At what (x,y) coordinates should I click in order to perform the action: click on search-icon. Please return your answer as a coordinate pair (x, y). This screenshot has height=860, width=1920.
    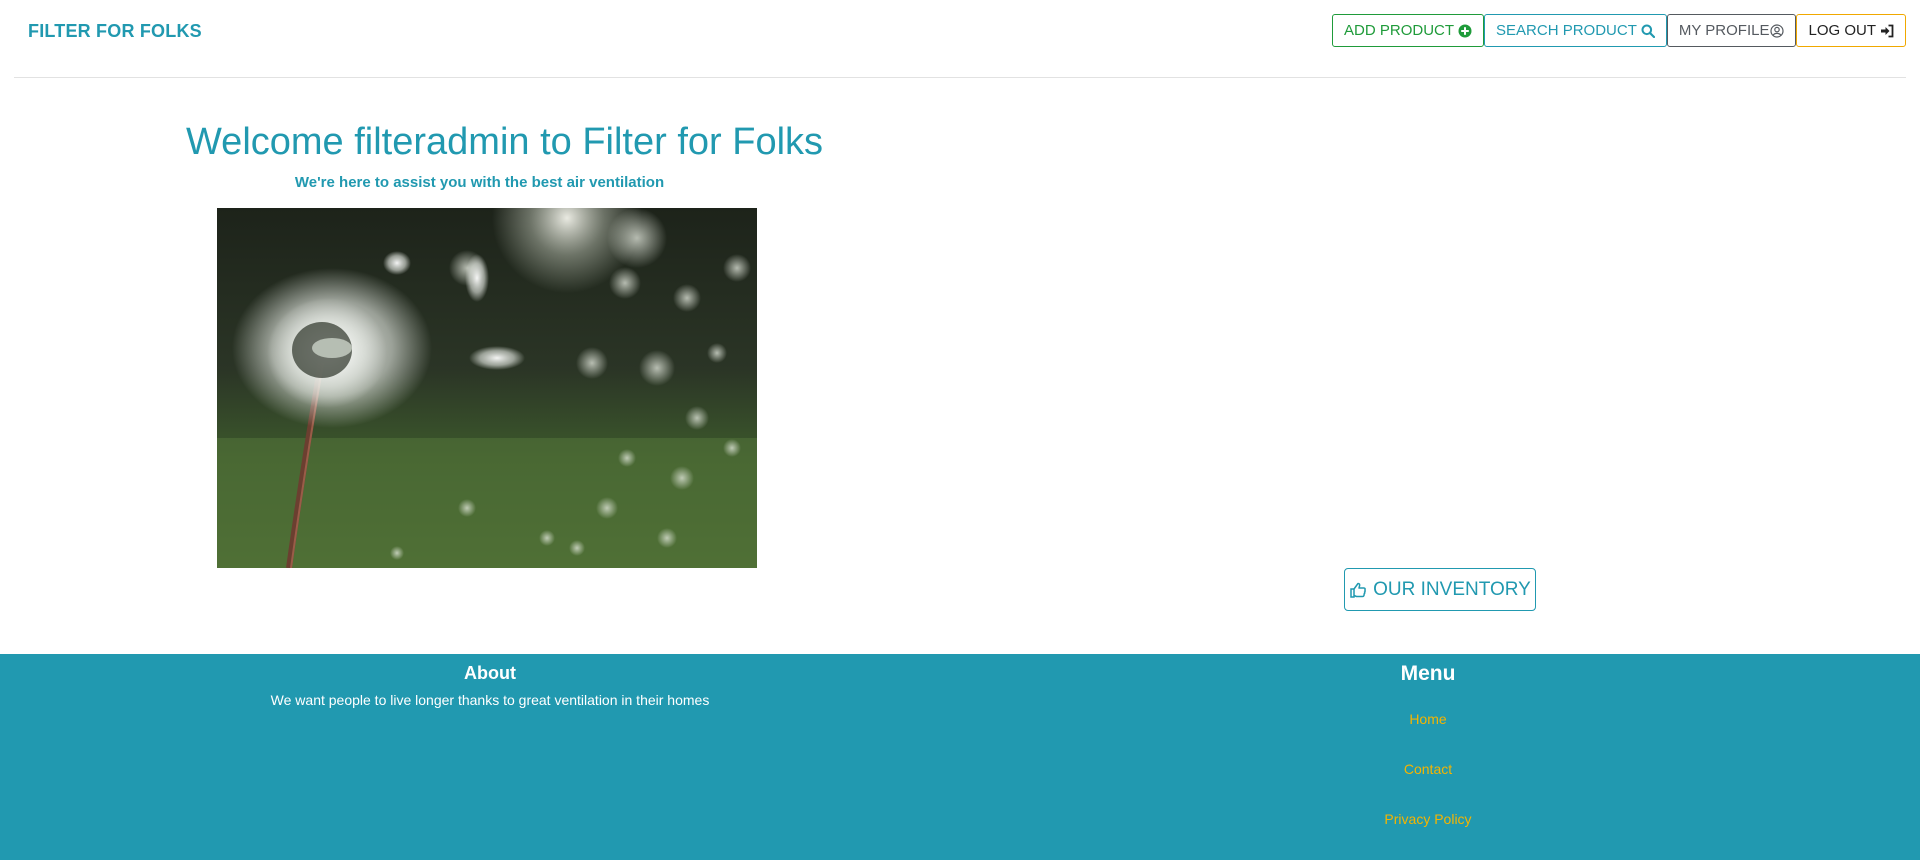
    Looking at the image, I should click on (1648, 31).